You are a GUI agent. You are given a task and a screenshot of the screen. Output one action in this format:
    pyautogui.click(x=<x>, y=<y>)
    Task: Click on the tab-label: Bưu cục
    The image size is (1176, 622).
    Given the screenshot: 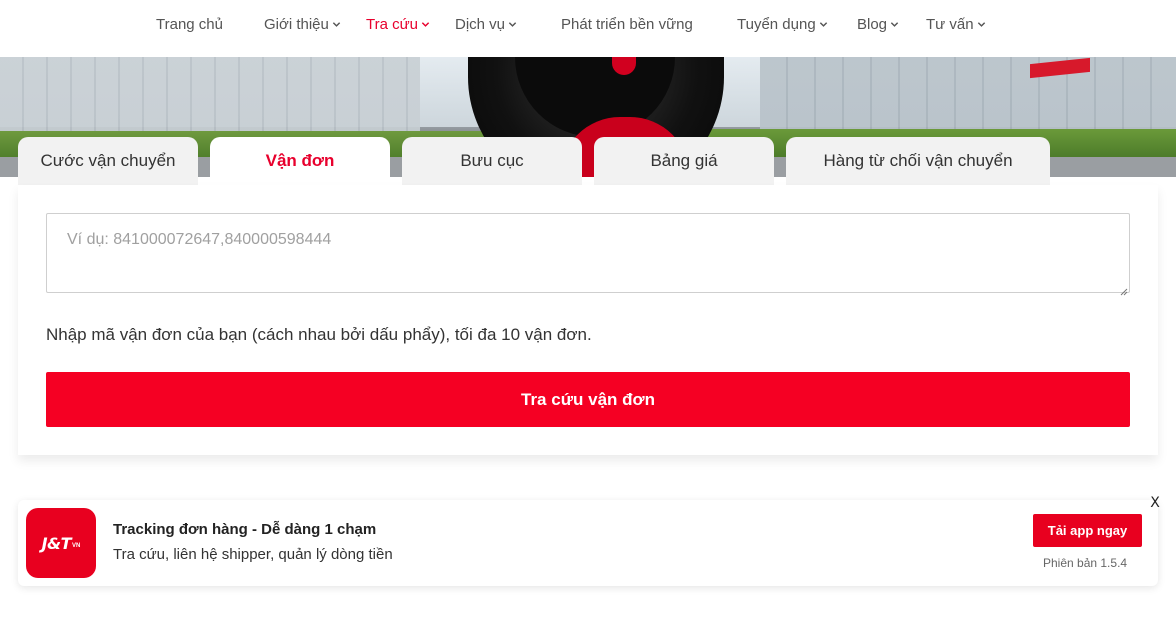 What is the action you would take?
    pyautogui.click(x=492, y=160)
    